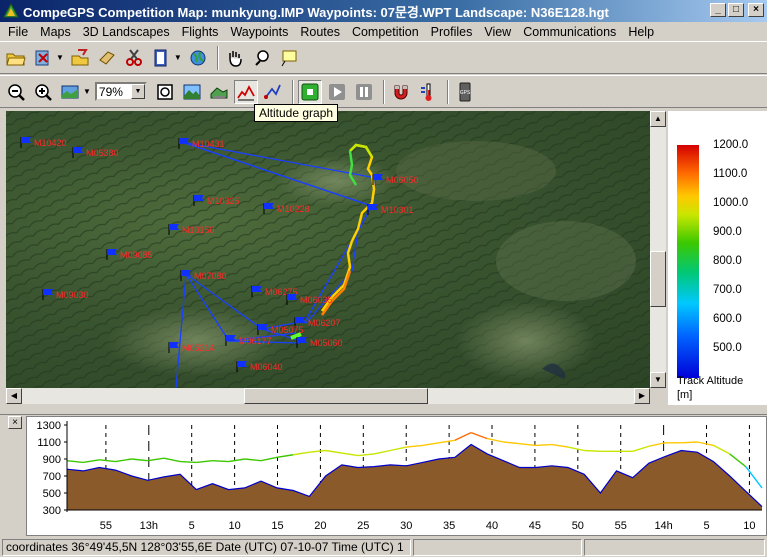 This screenshot has width=767, height=557. What do you see at coordinates (383, 410) in the screenshot?
I see `panel-splitter` at bounding box center [383, 410].